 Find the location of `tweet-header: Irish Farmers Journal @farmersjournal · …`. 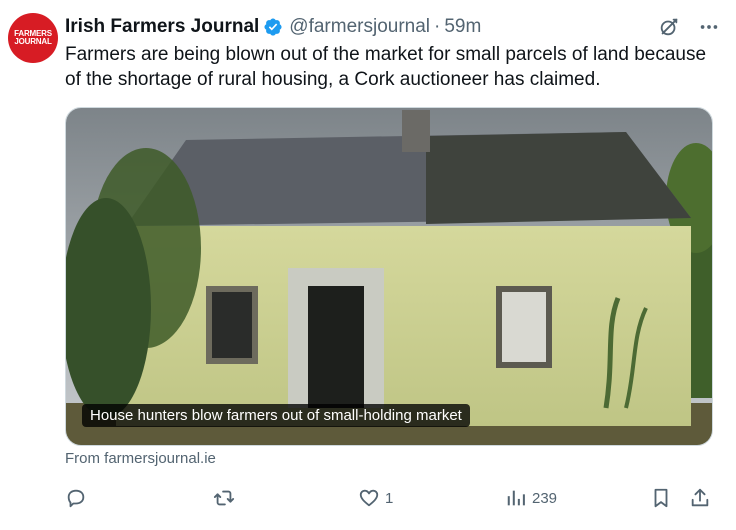

tweet-header: Irish Farmers Journal @farmersjournal · … is located at coordinates (392, 27).